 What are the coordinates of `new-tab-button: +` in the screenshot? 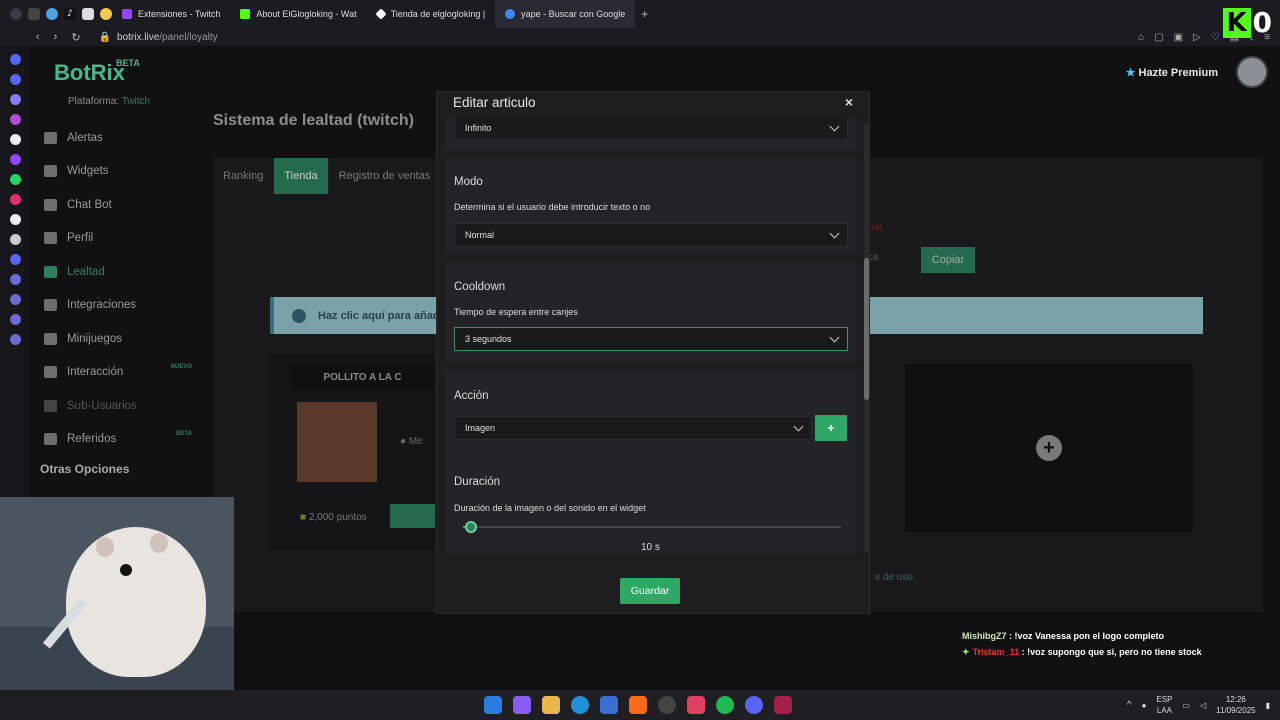 It's located at (644, 14).